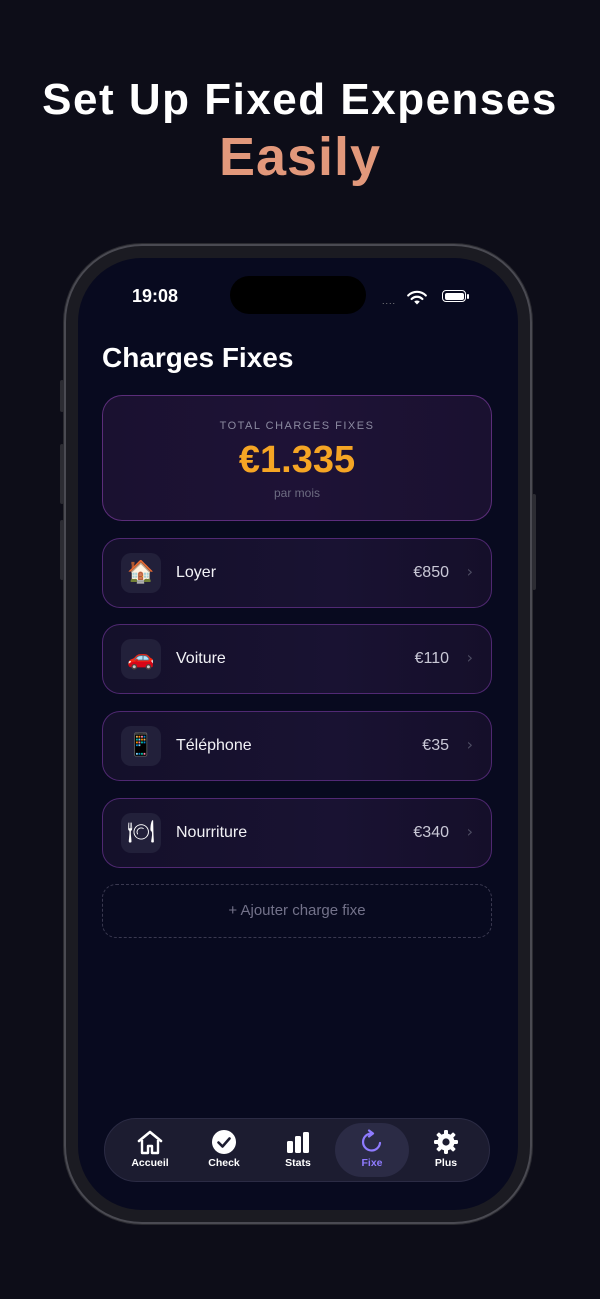 Image resolution: width=600 pixels, height=1299 pixels. I want to click on expense-item-voiture: 🚗 Voiture €110 ›, so click(297, 659).